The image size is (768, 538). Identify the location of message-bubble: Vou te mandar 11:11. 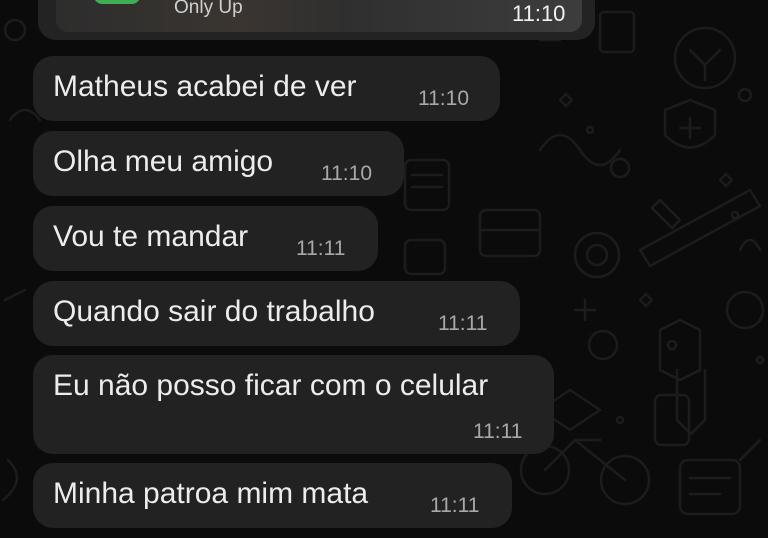
(205, 238).